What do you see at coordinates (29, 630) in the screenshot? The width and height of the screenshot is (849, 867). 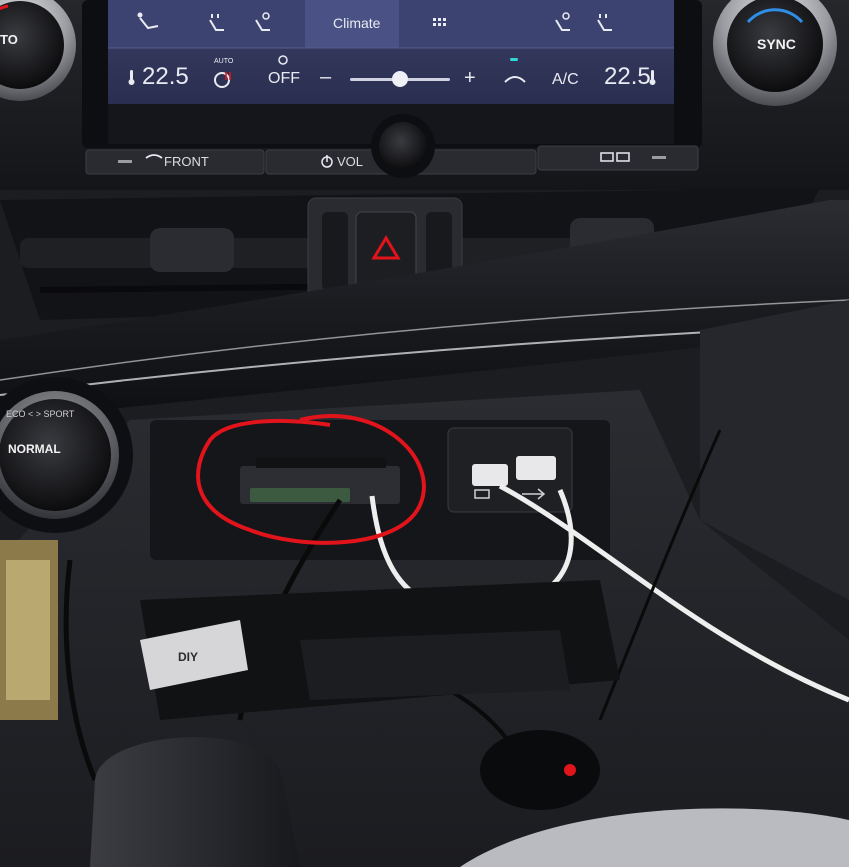 I see `gold-trim` at bounding box center [29, 630].